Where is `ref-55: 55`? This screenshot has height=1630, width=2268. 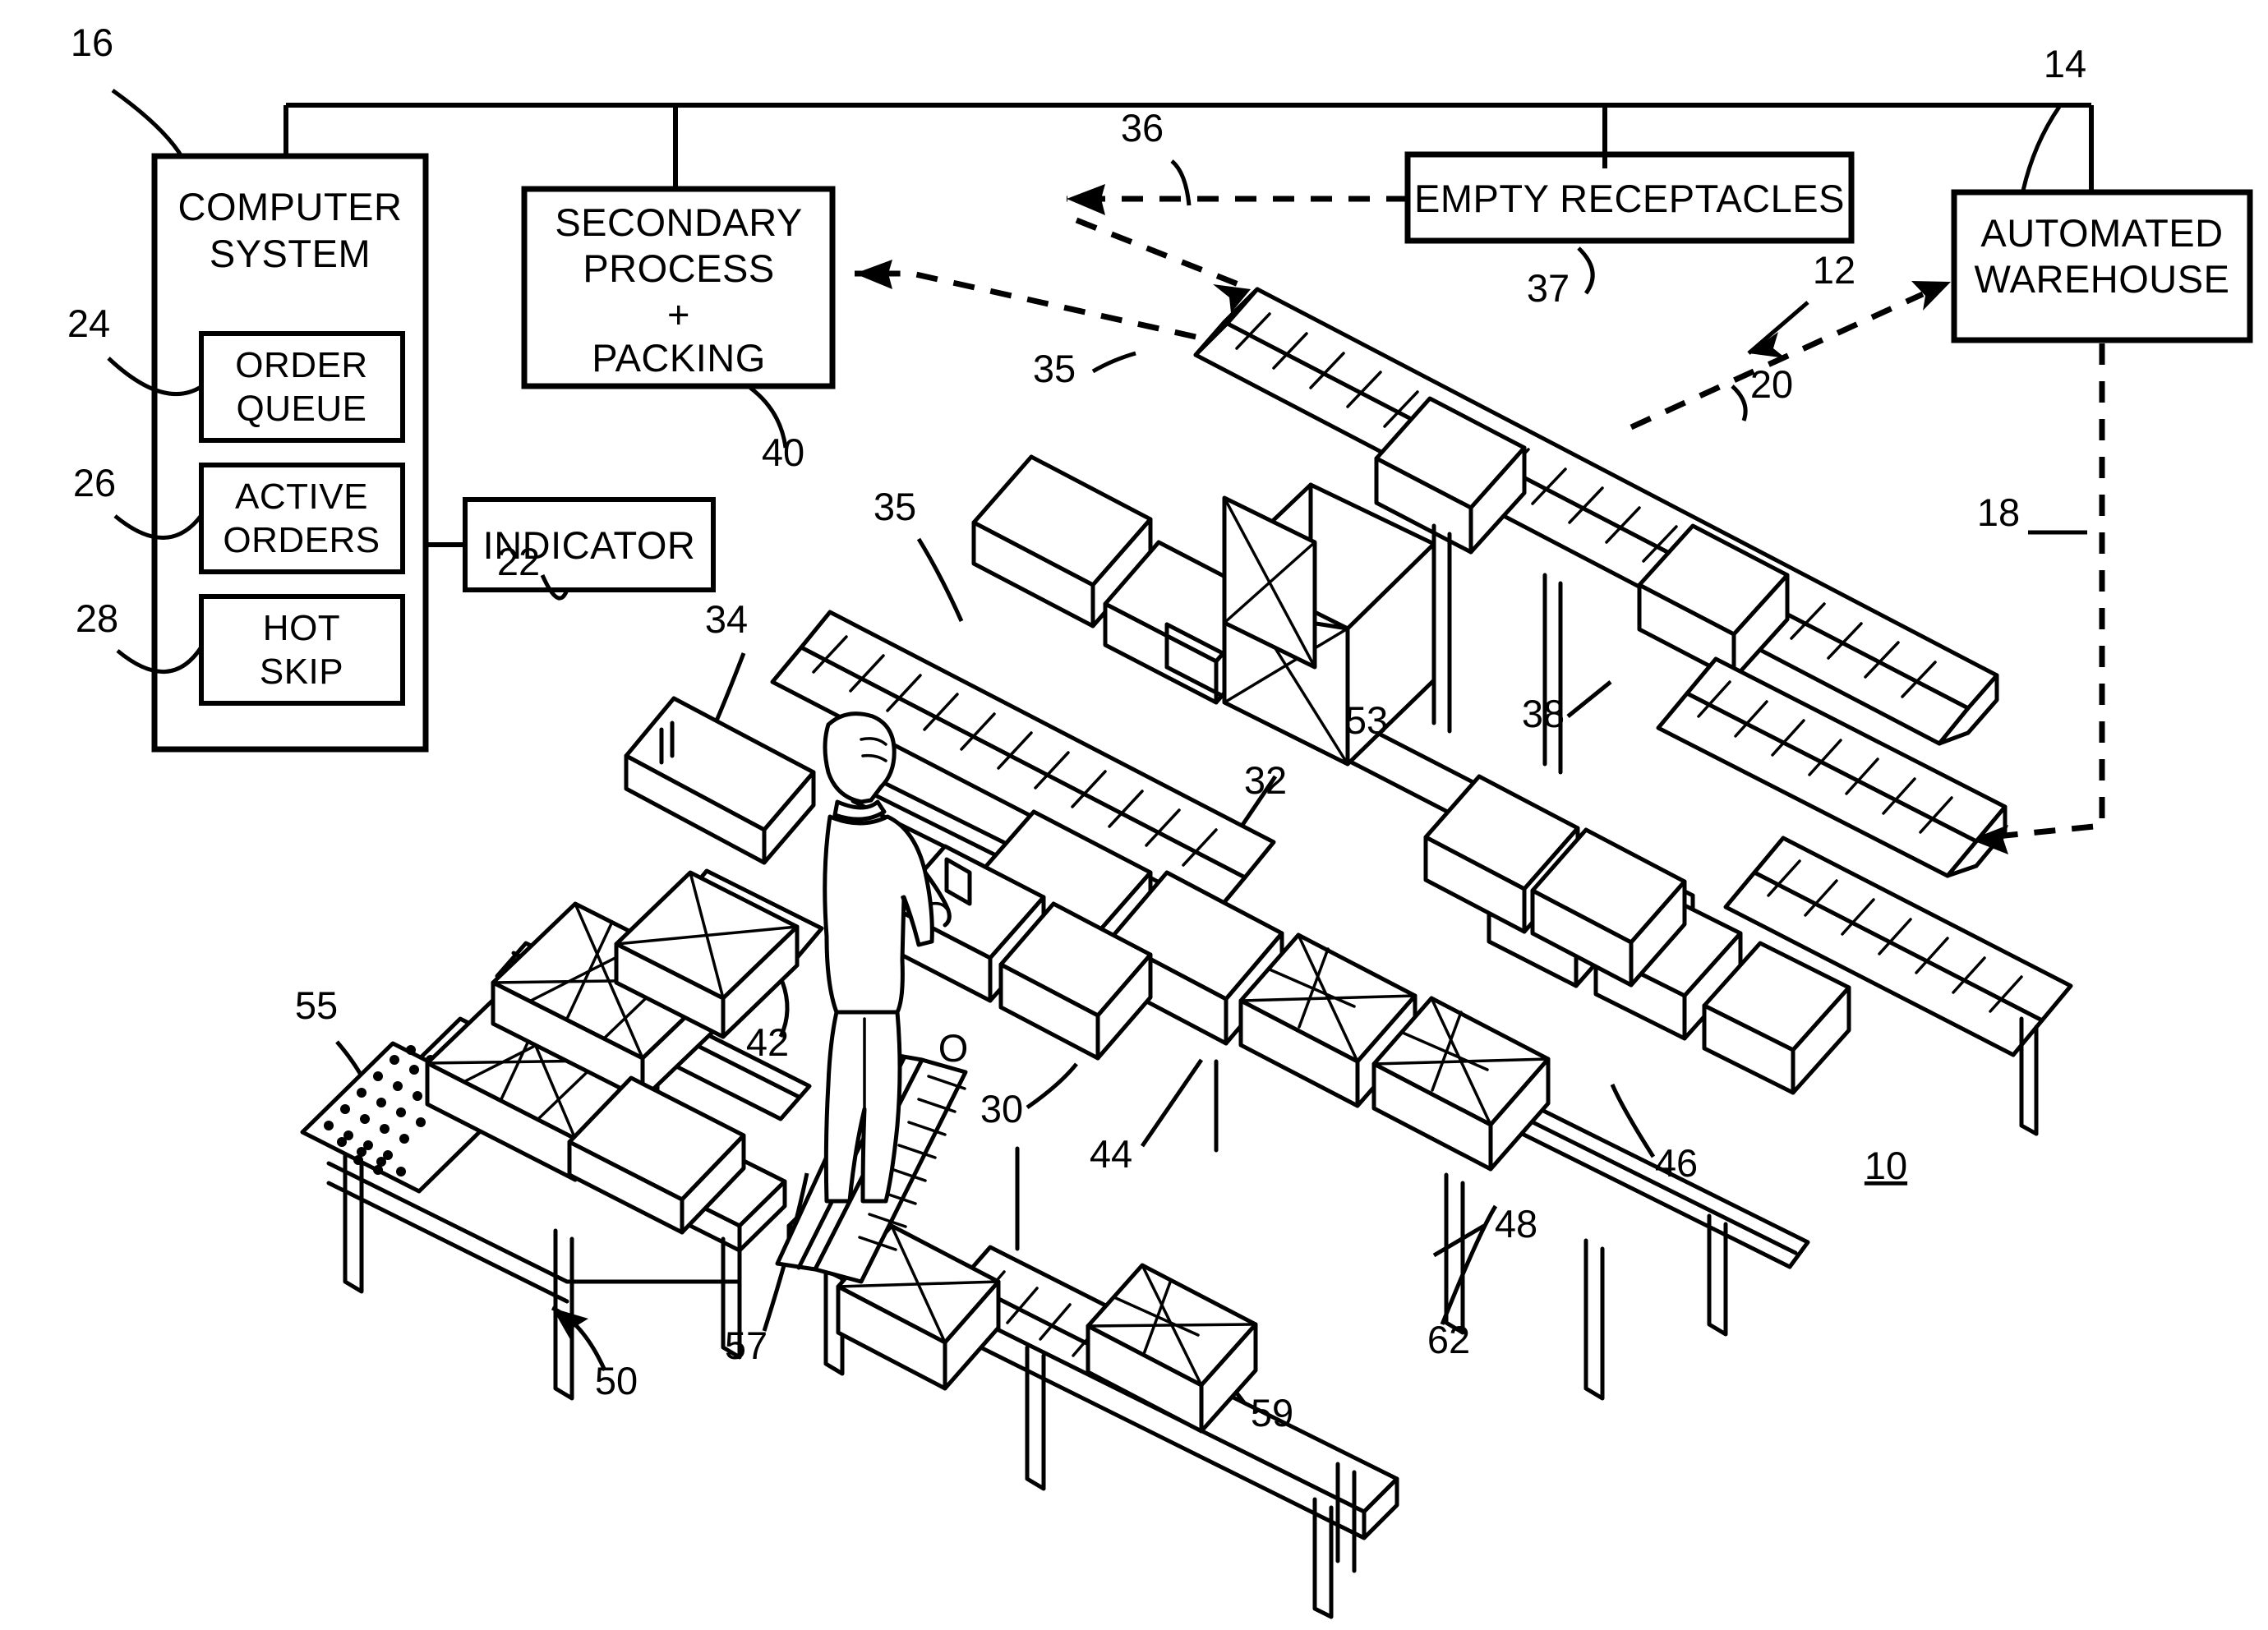 ref-55: 55 is located at coordinates (317, 1005).